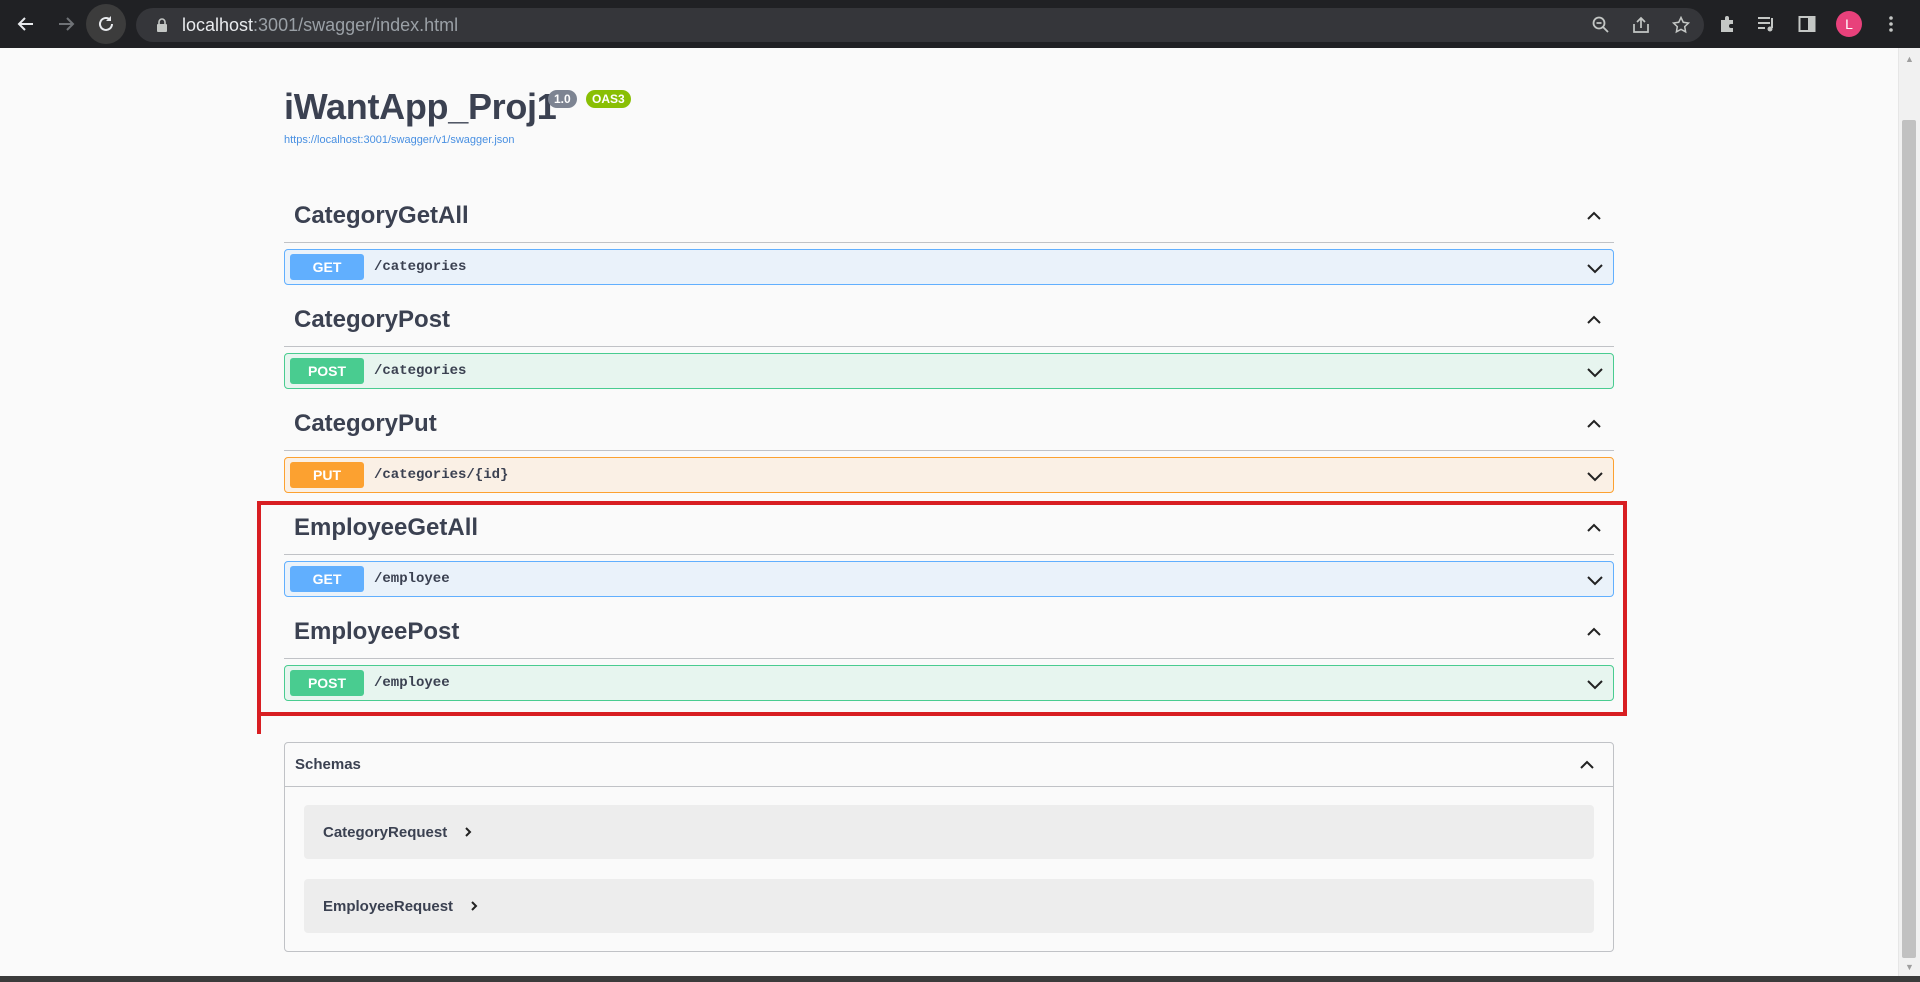  I want to click on forward-button, so click(66, 24).